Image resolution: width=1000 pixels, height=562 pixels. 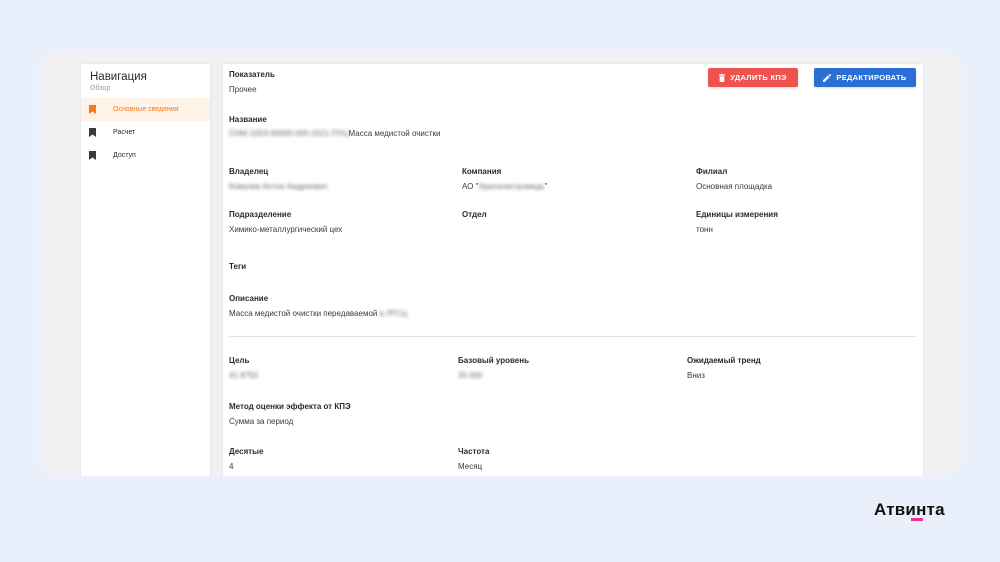 I want to click on pencil-icon, so click(x=827, y=77).